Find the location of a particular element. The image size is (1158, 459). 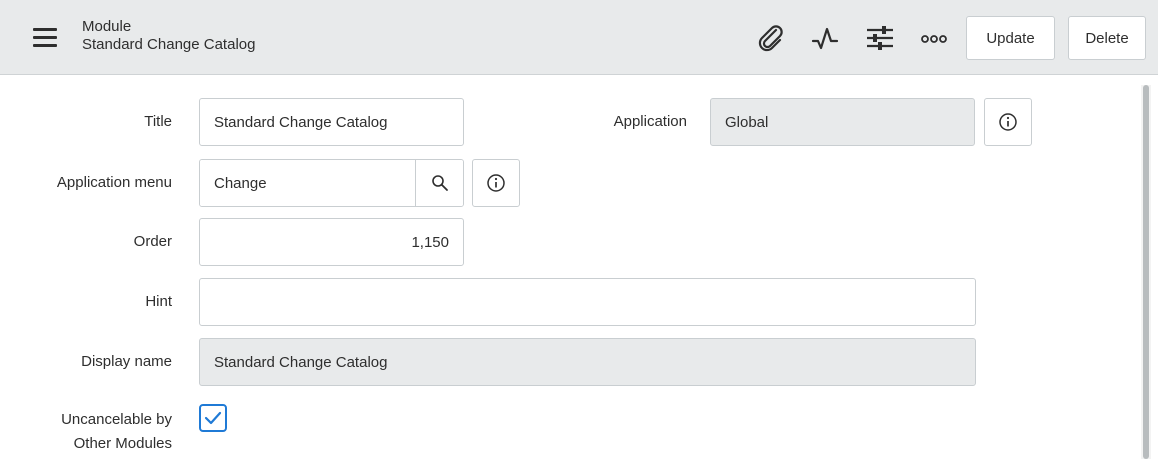

uncancelable-checkbox is located at coordinates (213, 418).